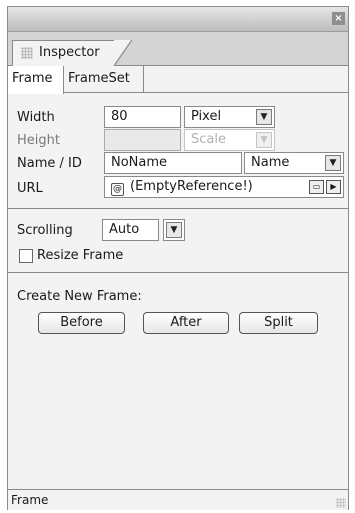 This screenshot has width=355, height=513. What do you see at coordinates (178, 80) in the screenshot?
I see `subtab-bar: Frame FrameSet` at bounding box center [178, 80].